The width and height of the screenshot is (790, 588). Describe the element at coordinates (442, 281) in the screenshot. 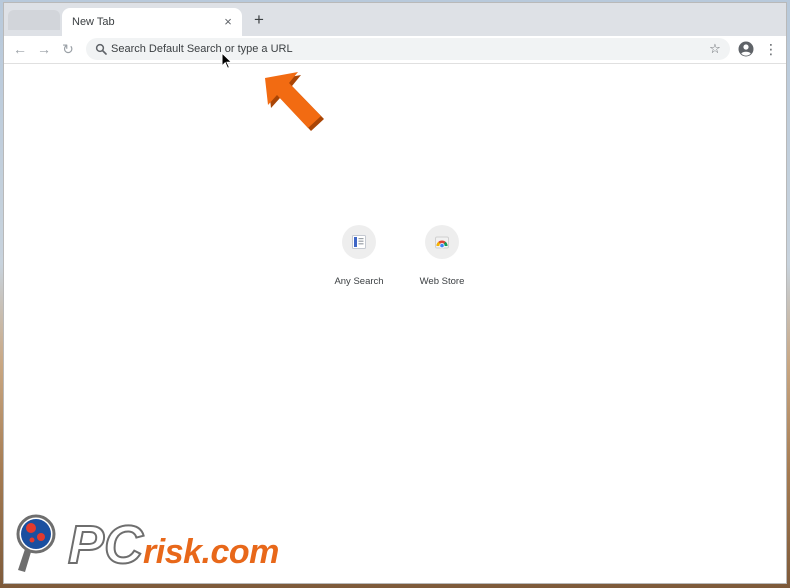

I see `shortcut-label: Web Store` at that location.